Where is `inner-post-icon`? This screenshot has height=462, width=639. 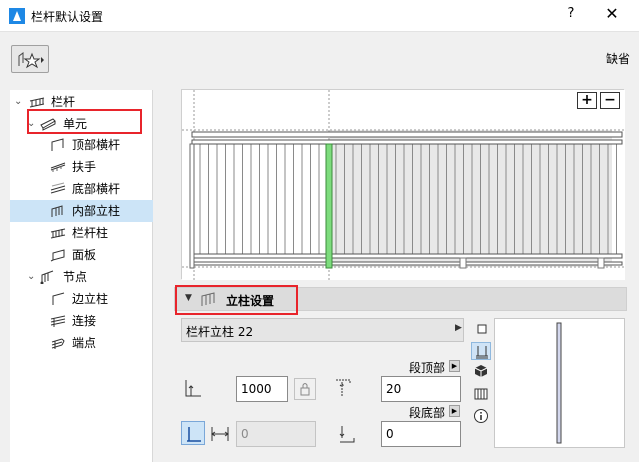 inner-post-icon is located at coordinates (57, 211).